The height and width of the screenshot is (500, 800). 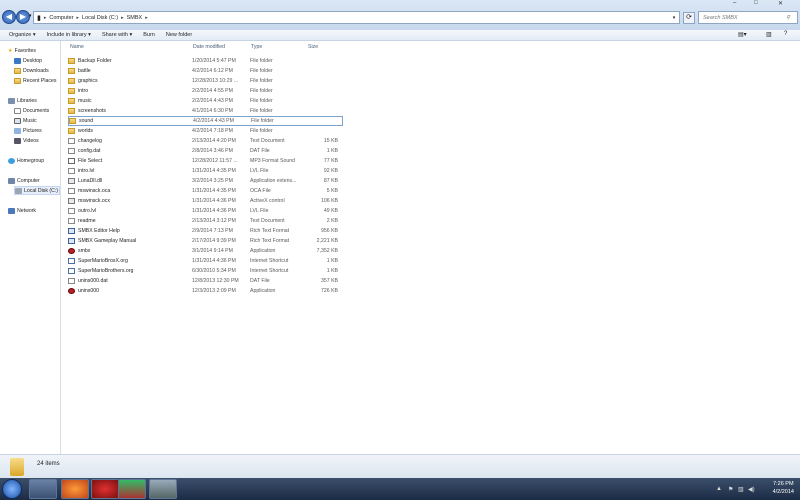 I want to click on volume-icon: ◀), so click(x=751, y=489).